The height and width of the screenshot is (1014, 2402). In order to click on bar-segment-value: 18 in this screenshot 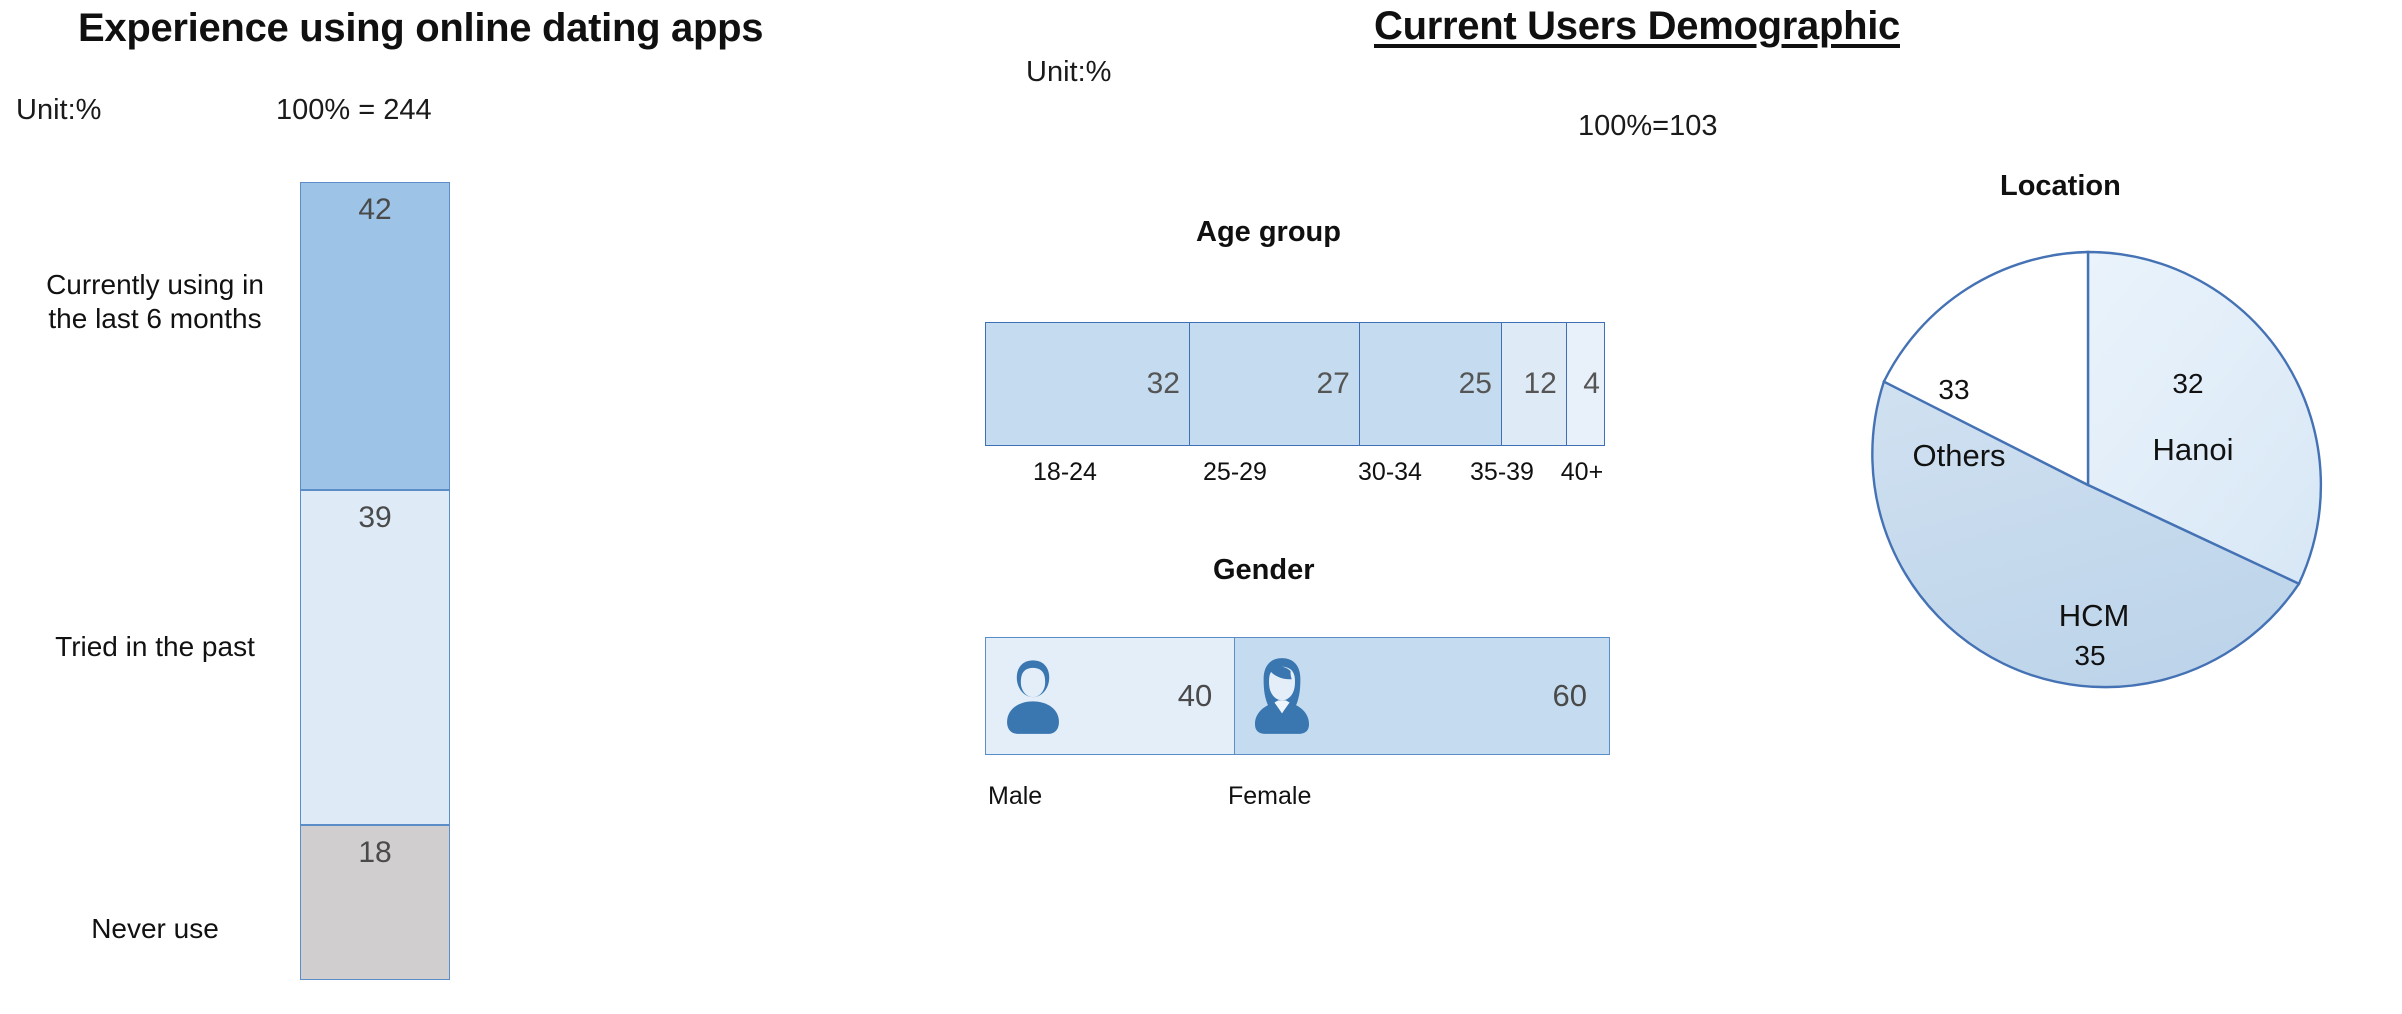, I will do `click(375, 852)`.